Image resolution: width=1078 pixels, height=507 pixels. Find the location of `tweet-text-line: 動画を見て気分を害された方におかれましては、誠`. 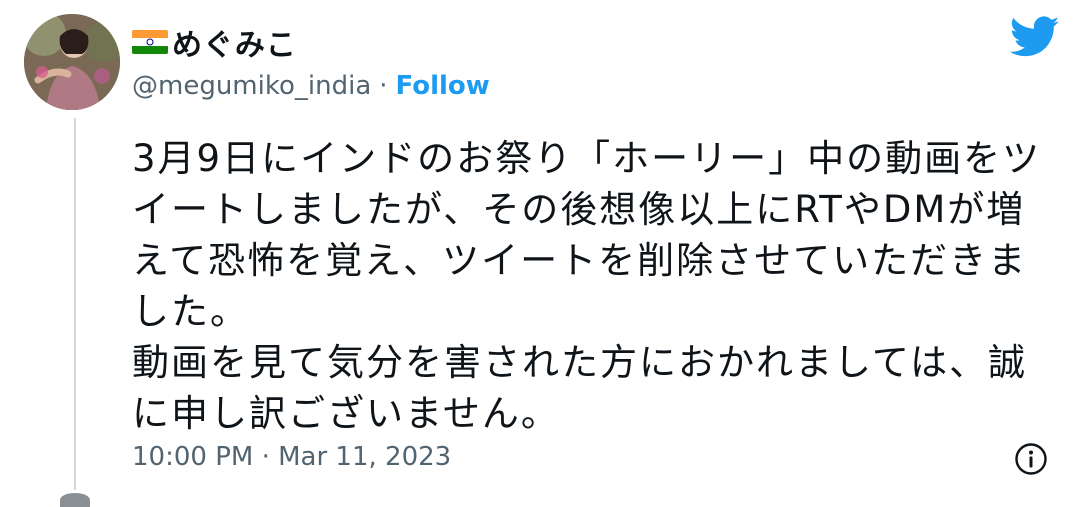

tweet-text-line: 動画を見て気分を害された方におかれましては、誠 is located at coordinates (580, 362).